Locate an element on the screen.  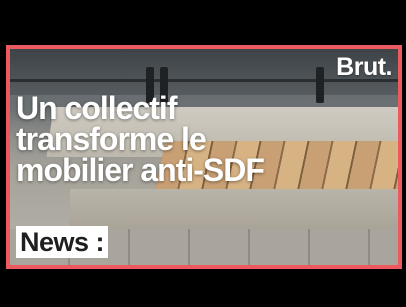
brand-logo: Brut. is located at coordinates (364, 67).